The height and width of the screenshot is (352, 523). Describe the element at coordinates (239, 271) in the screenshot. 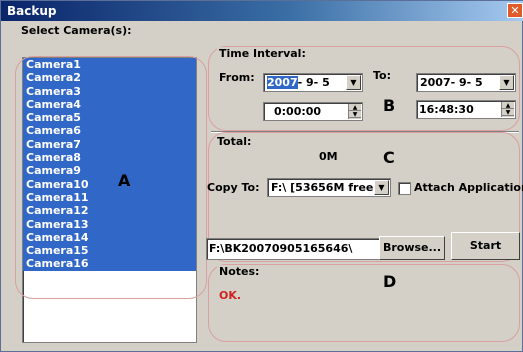

I see `notes-label: Notes:` at that location.